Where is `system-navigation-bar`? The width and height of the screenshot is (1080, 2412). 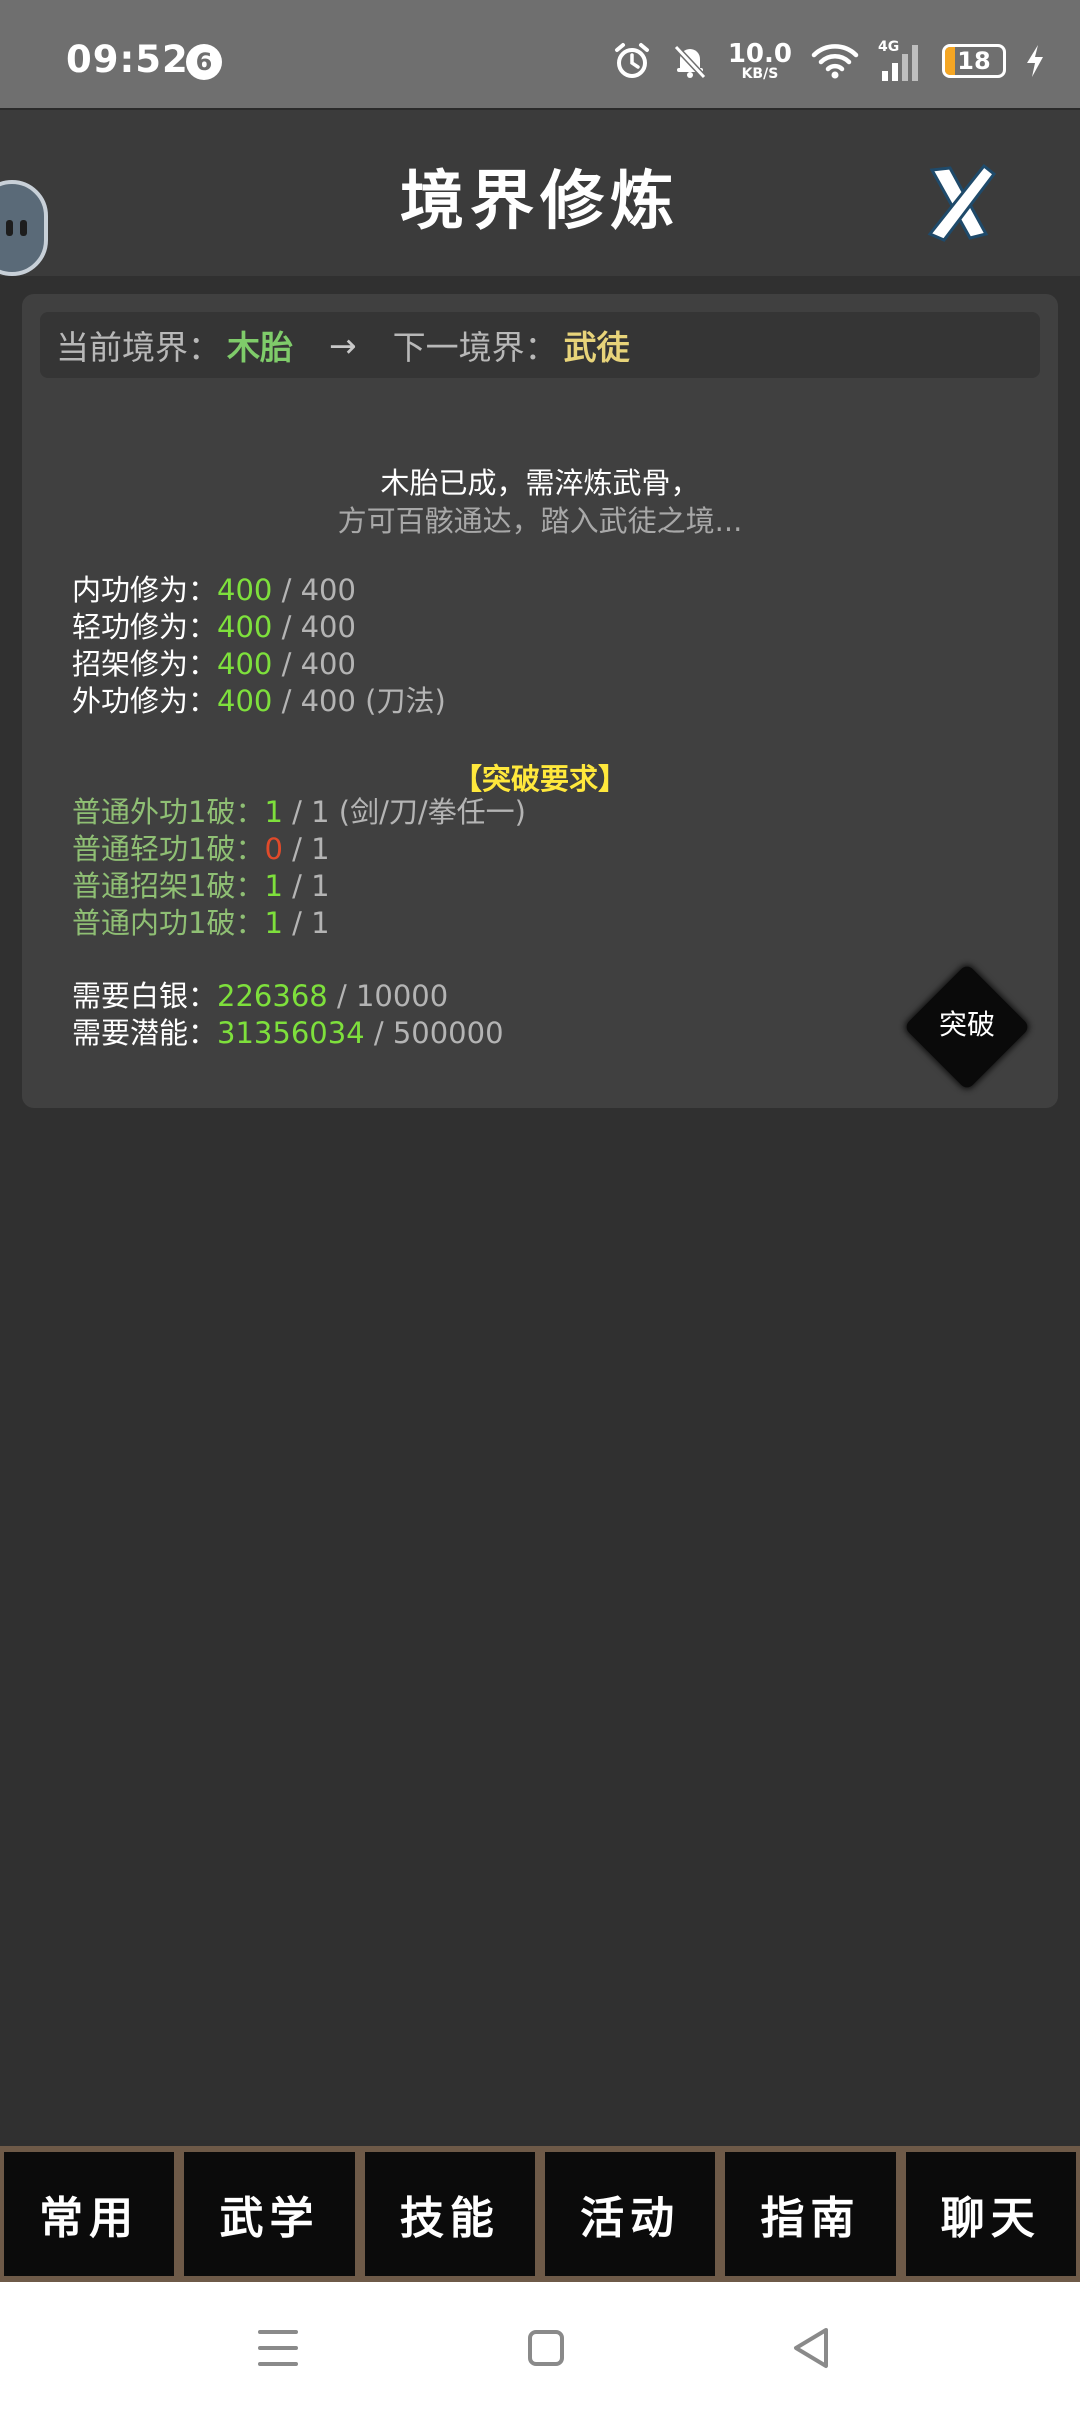
system-navigation-bar is located at coordinates (540, 2347).